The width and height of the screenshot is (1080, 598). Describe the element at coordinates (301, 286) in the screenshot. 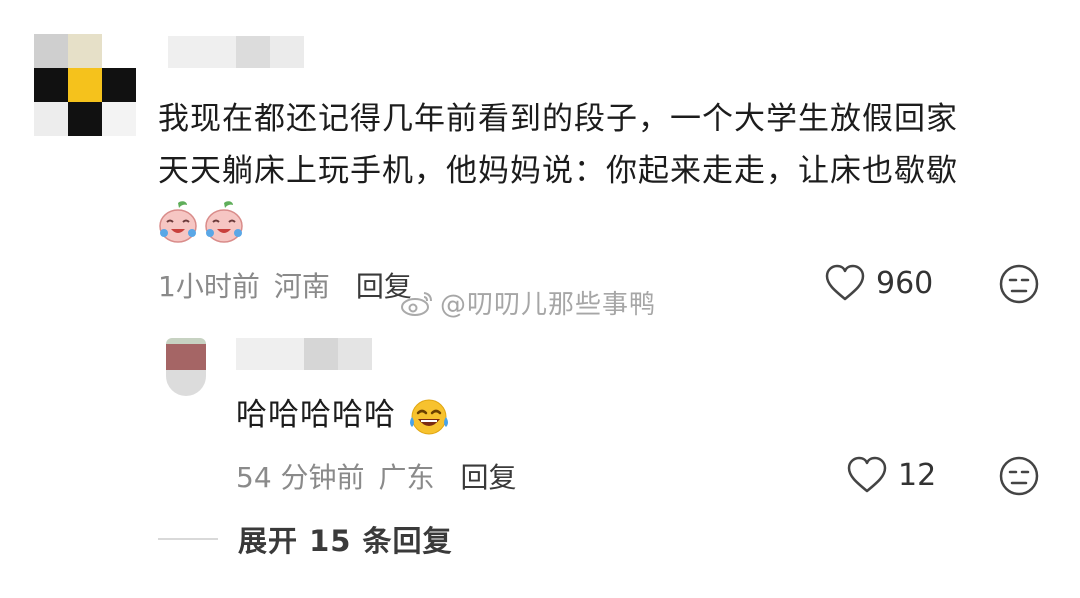

I see `comment-location: 河南` at that location.